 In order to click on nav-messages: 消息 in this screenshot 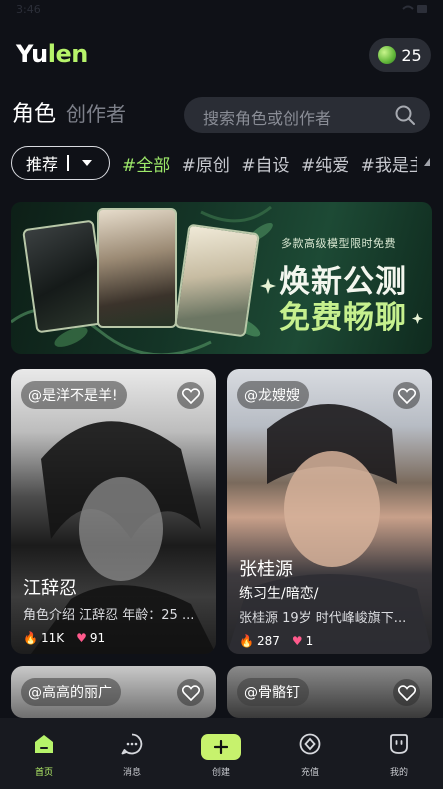, I will do `click(132, 755)`.